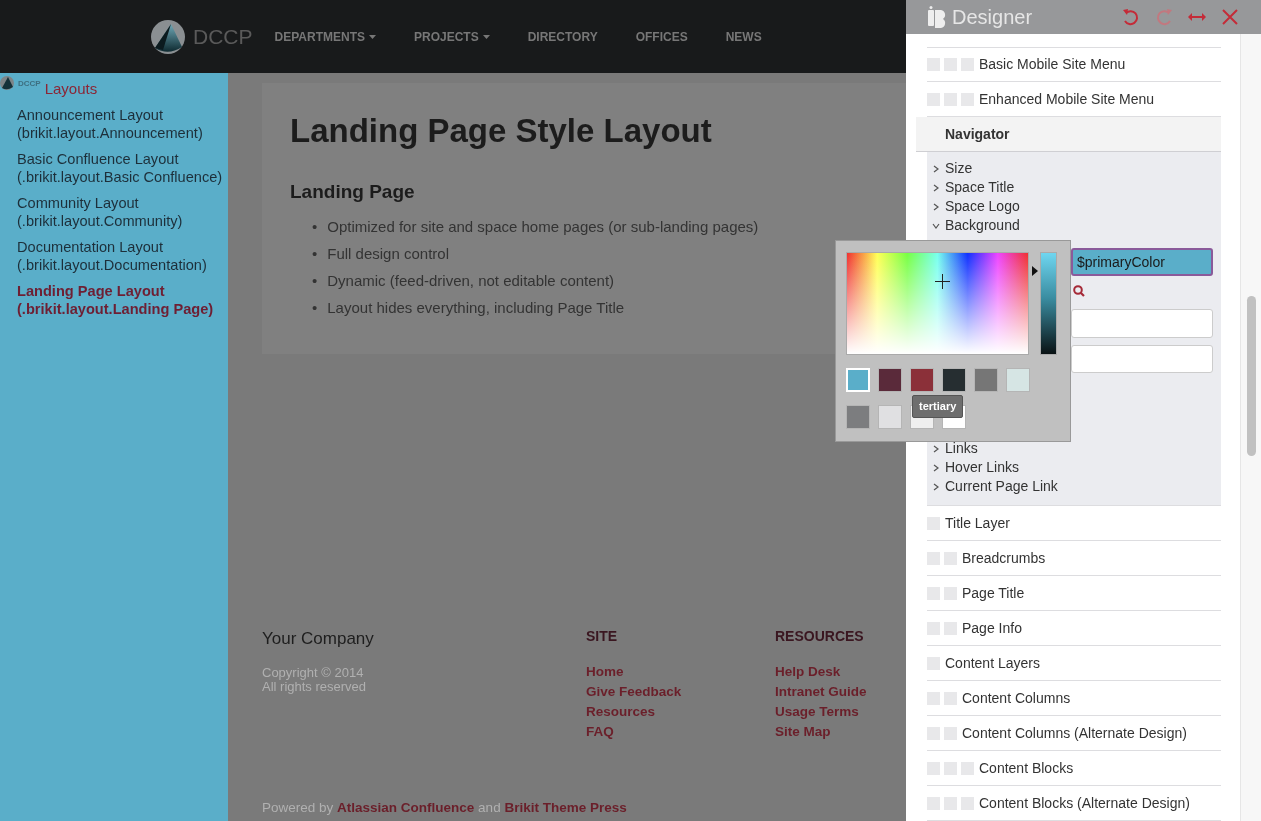 The height and width of the screenshot is (821, 1261). I want to click on nav-link: OFFICES, so click(661, 36).